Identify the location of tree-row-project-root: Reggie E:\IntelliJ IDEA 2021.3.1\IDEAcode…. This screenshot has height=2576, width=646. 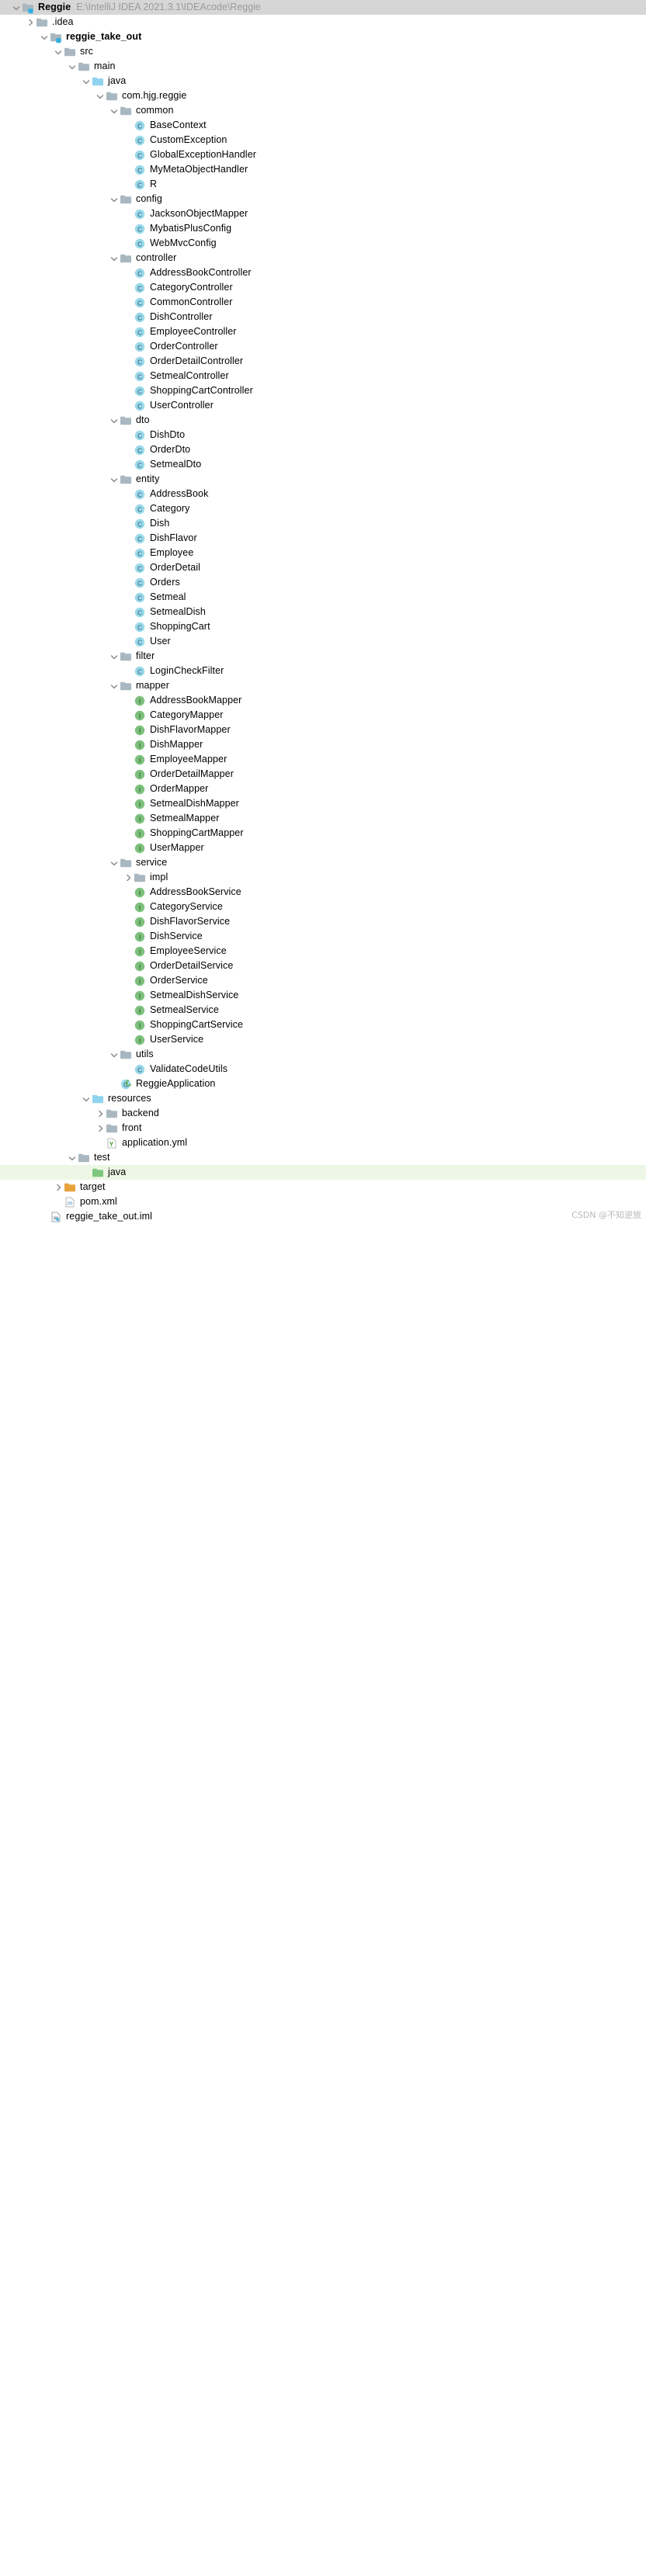
(323, 7).